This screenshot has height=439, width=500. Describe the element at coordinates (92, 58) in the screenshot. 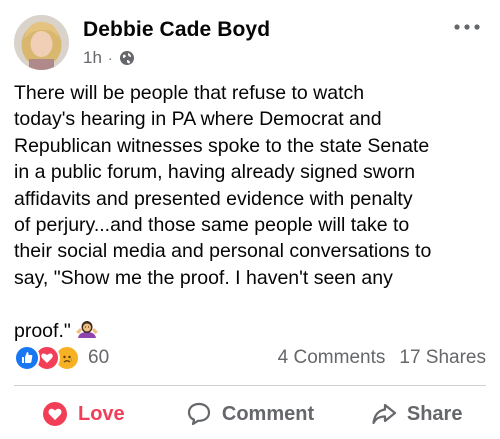

I see `post-time: 1h` at that location.